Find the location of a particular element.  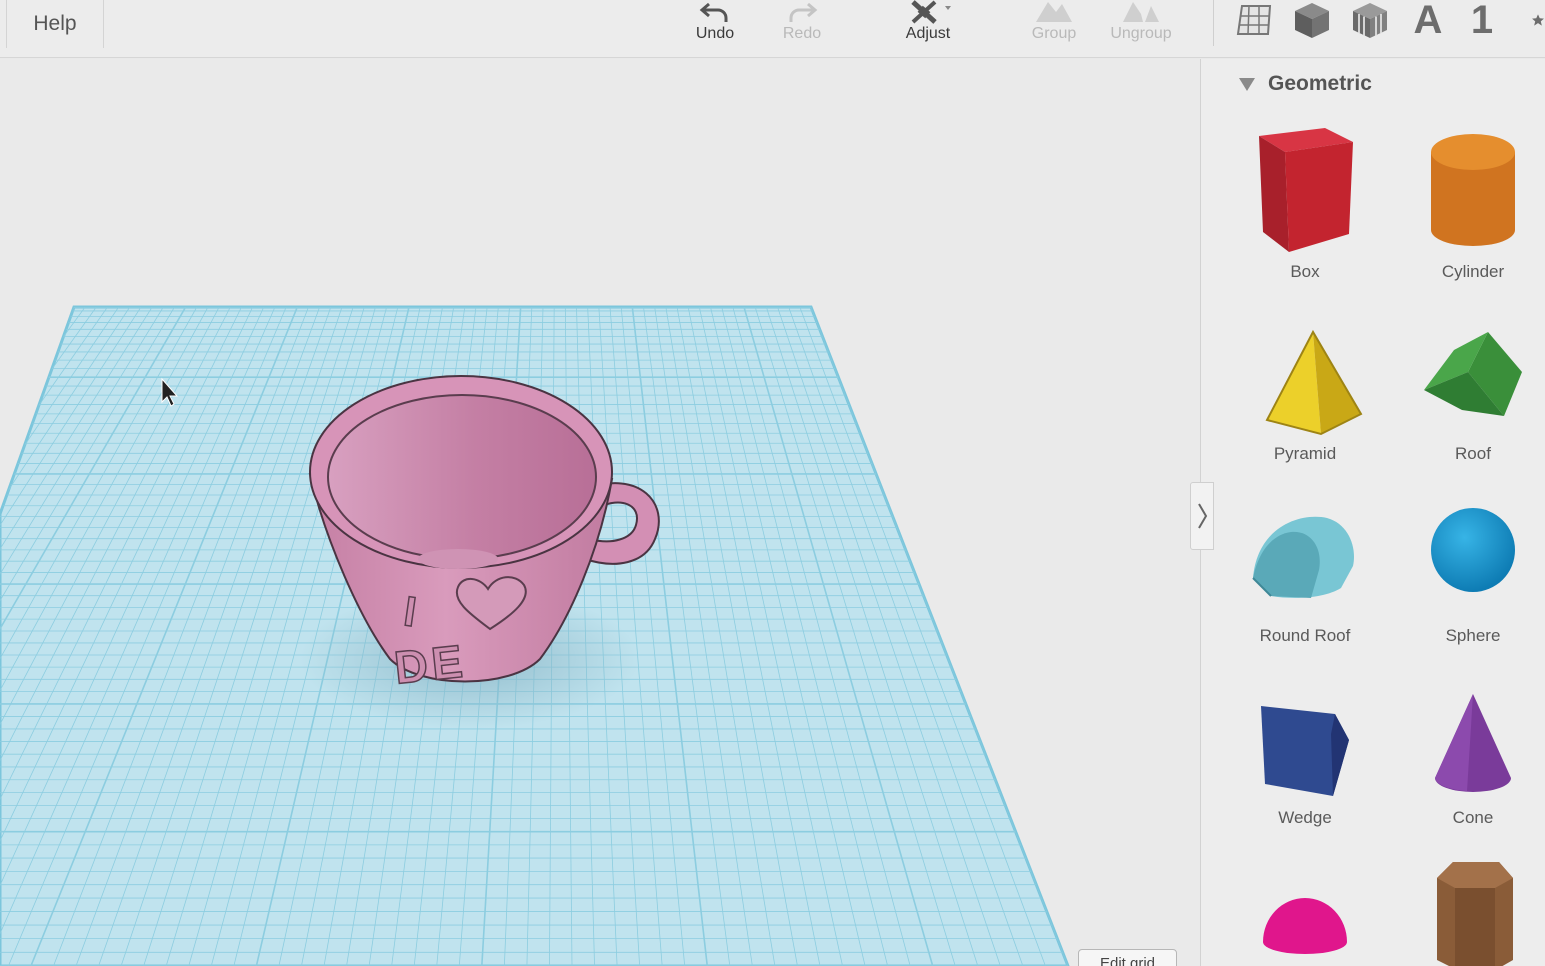

half-sphere-icon is located at coordinates (1305, 926).